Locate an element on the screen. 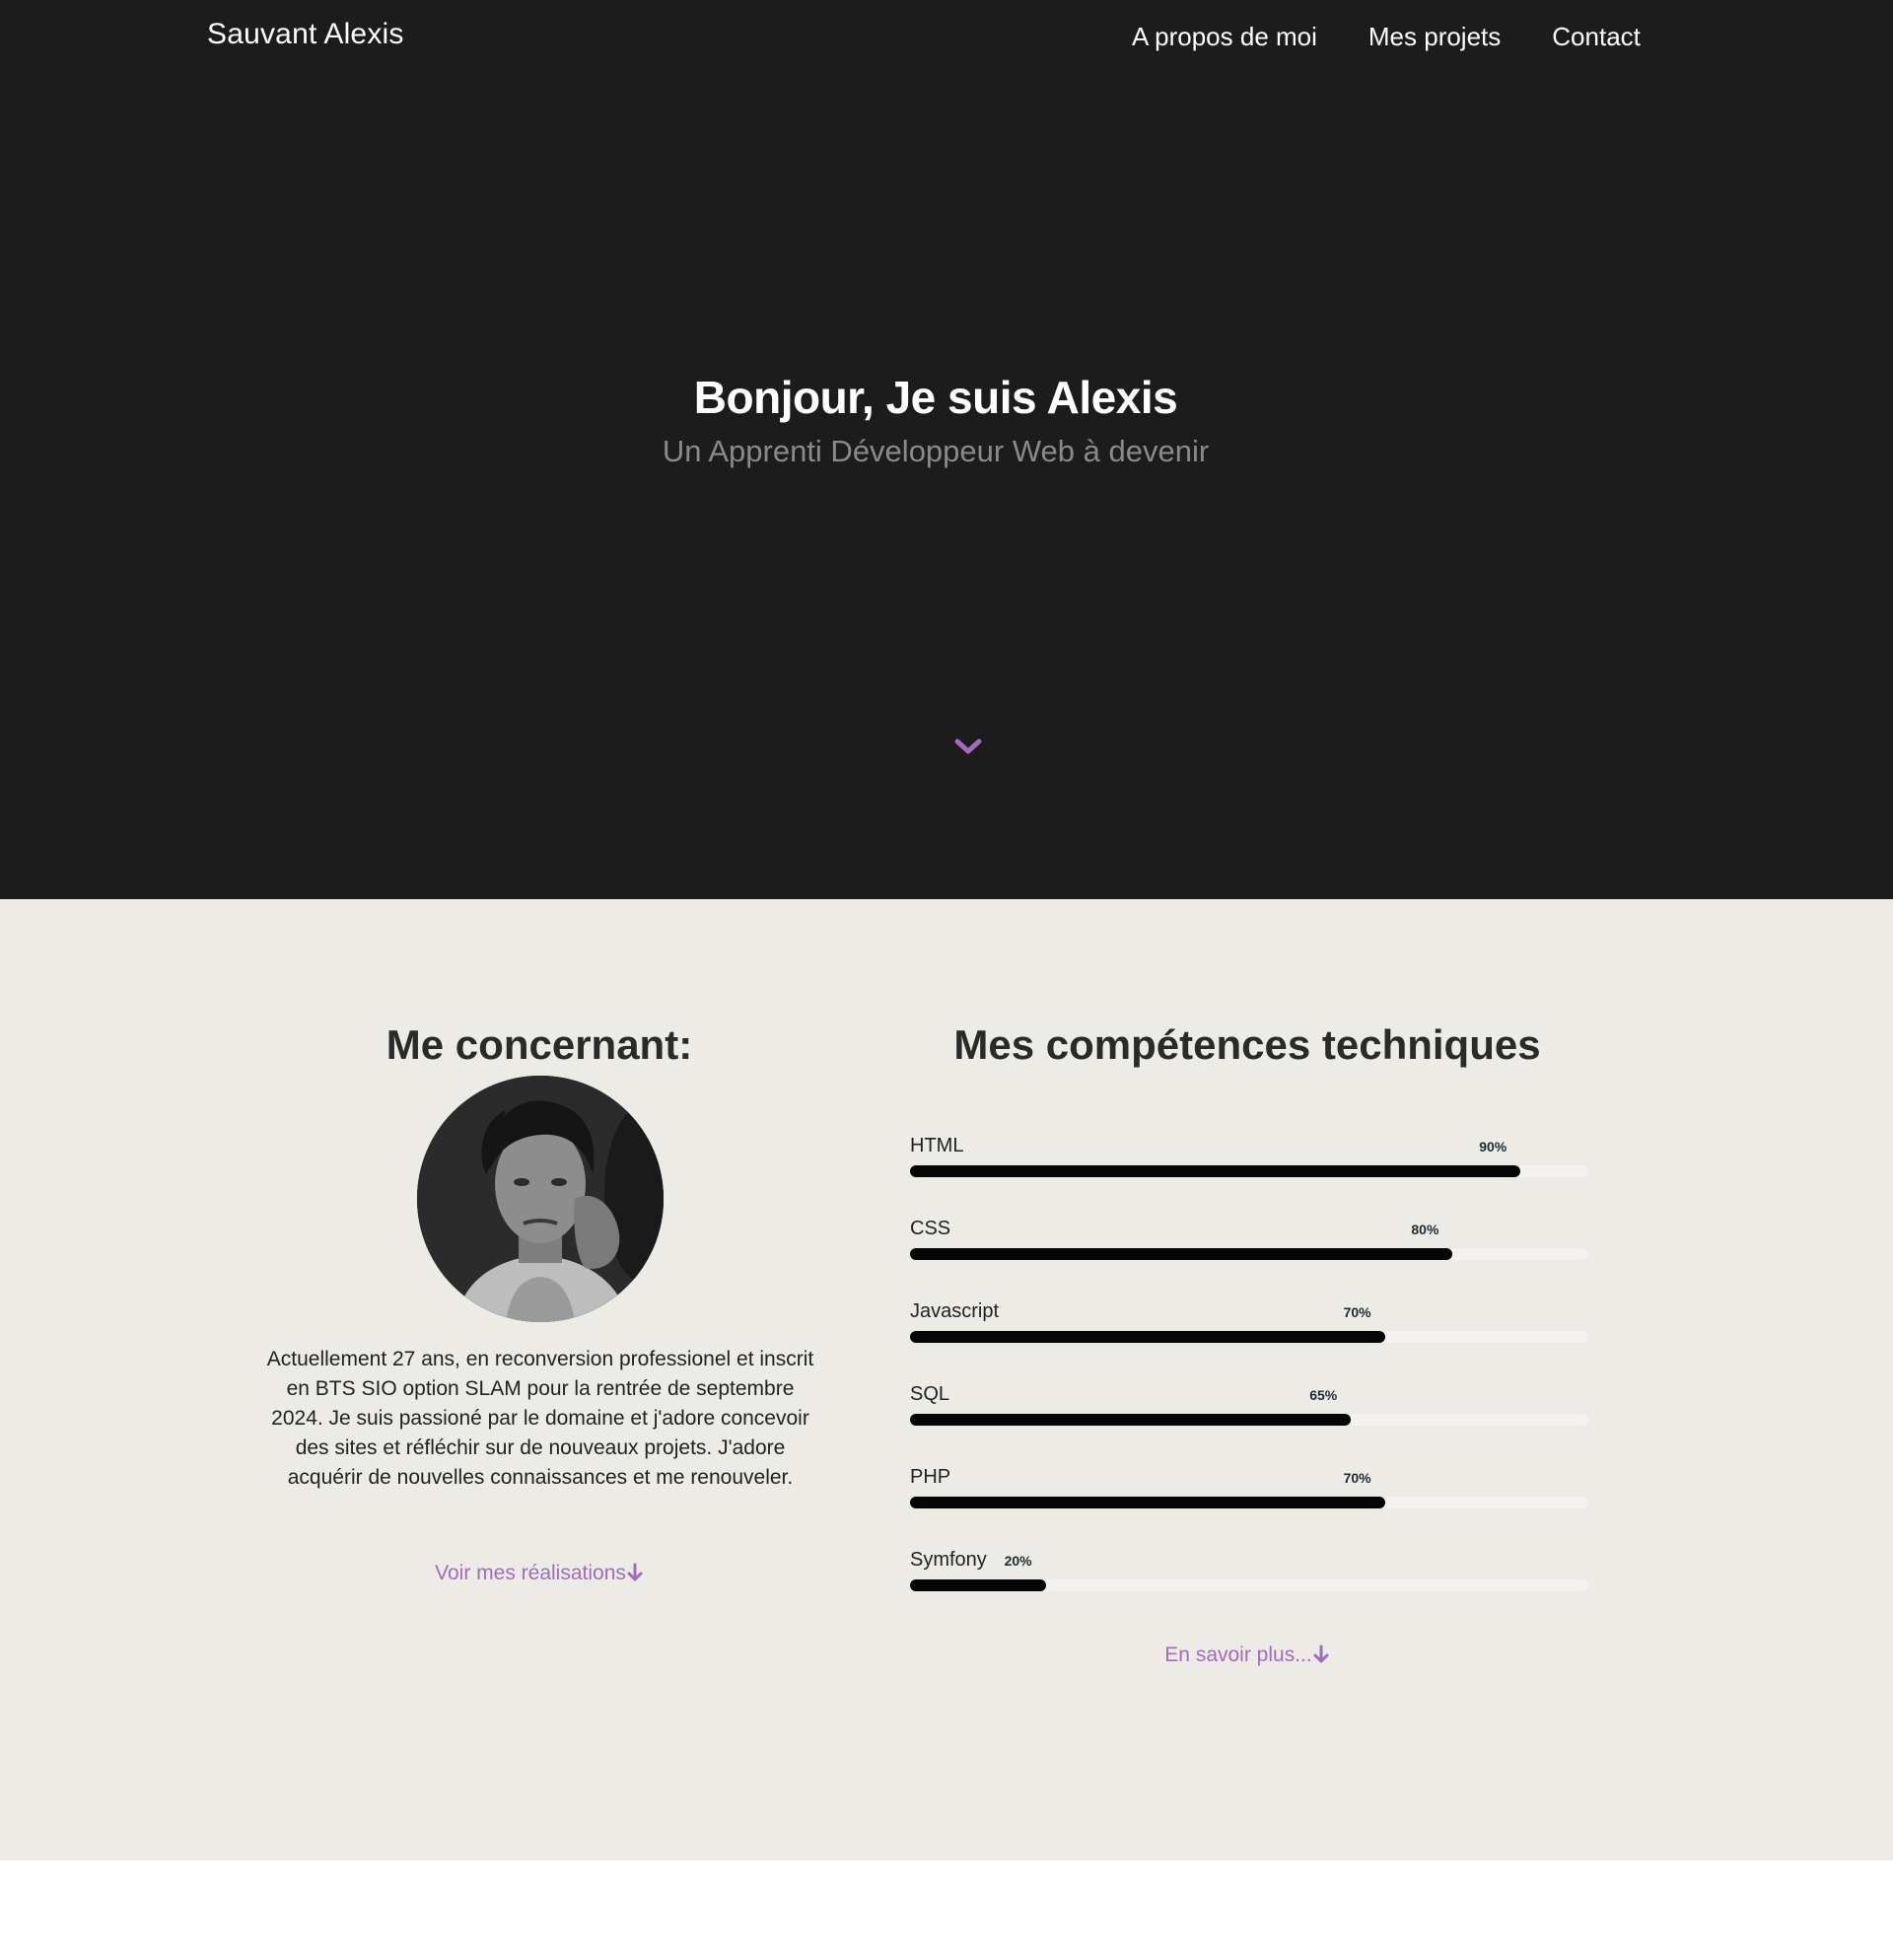 This screenshot has width=1893, height=1960. skill-row: HTML 90% is located at coordinates (1249, 1178).